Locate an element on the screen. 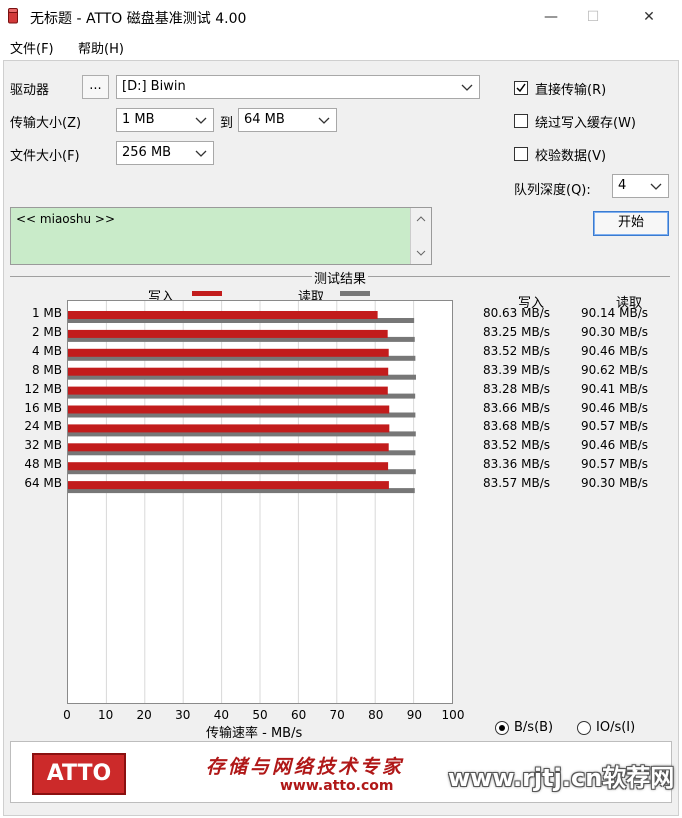 The image size is (682, 818). direct-io-label: 直接传输(R) is located at coordinates (570, 88).